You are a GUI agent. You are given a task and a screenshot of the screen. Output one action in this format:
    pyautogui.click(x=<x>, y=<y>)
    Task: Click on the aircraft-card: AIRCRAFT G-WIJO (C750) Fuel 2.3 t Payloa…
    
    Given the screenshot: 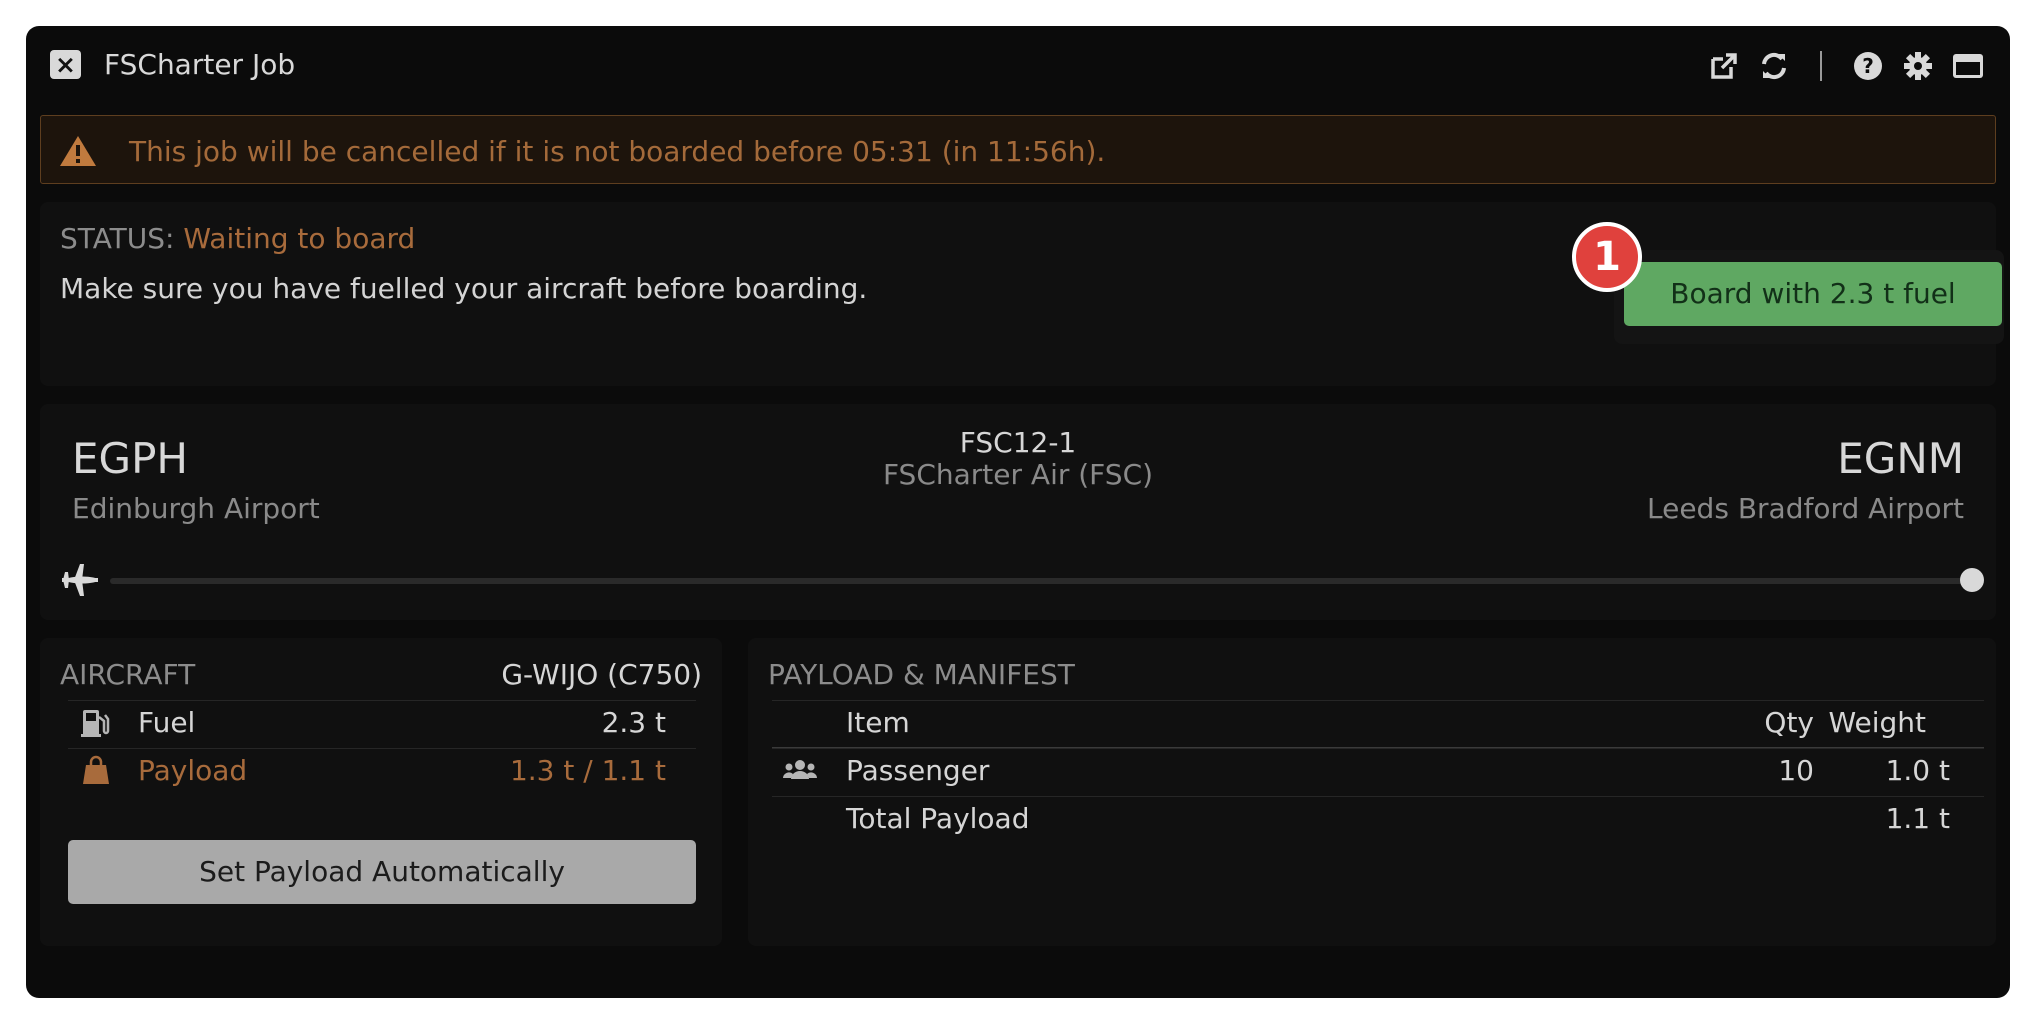 What is the action you would take?
    pyautogui.click(x=381, y=792)
    